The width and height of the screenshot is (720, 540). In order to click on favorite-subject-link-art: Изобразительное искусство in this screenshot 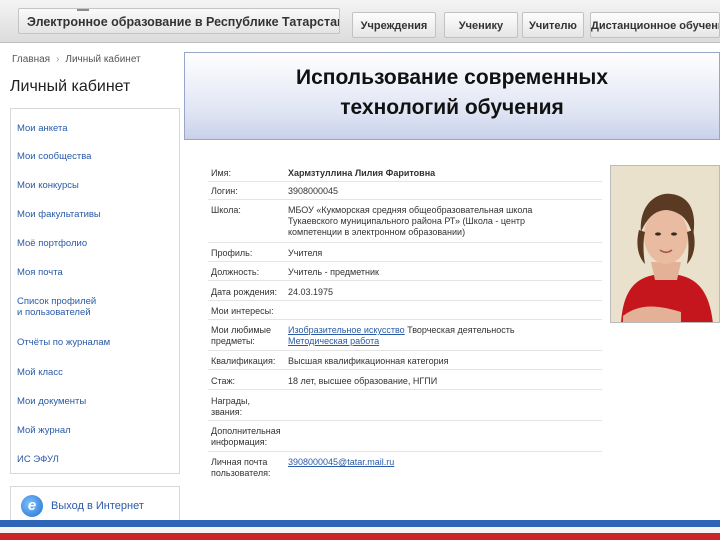, I will do `click(346, 330)`.